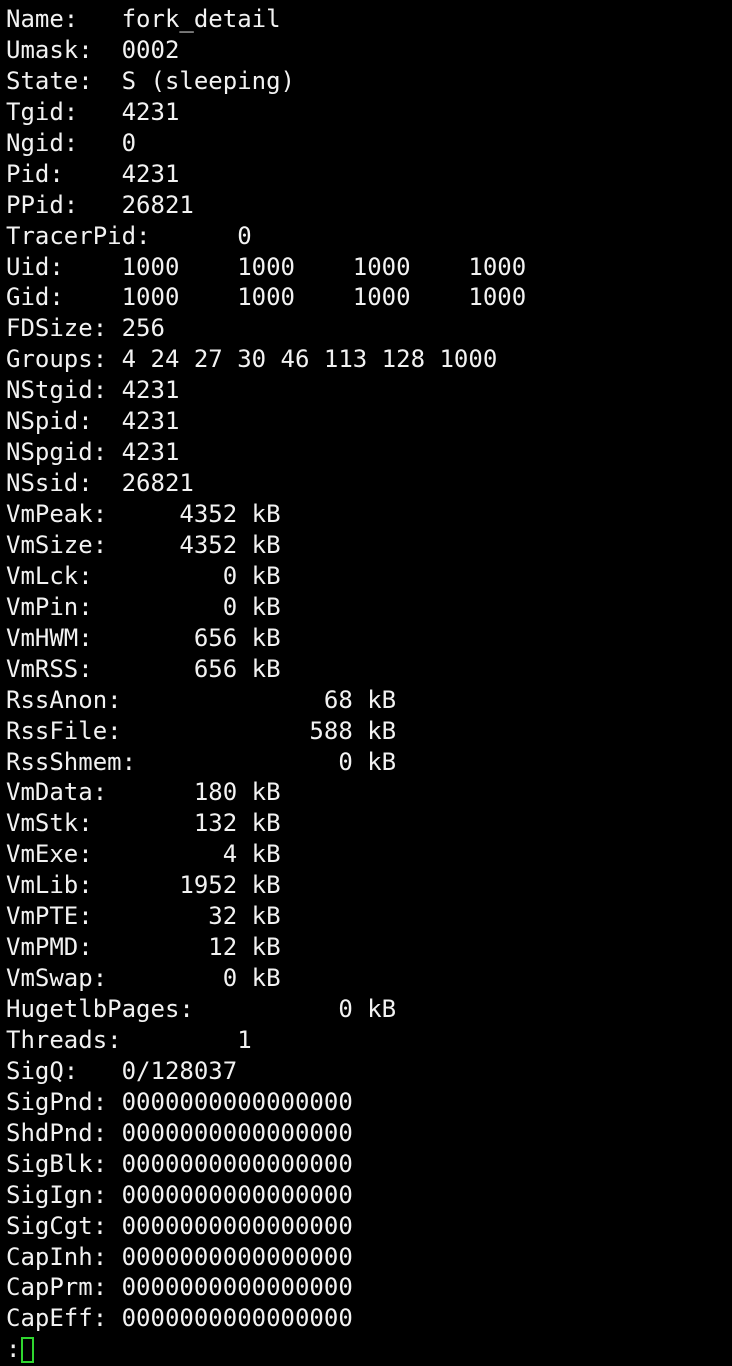 The height and width of the screenshot is (1366, 732). What do you see at coordinates (143, 823) in the screenshot?
I see `proc-status-line-vmstk: VmStk: 132 kB` at bounding box center [143, 823].